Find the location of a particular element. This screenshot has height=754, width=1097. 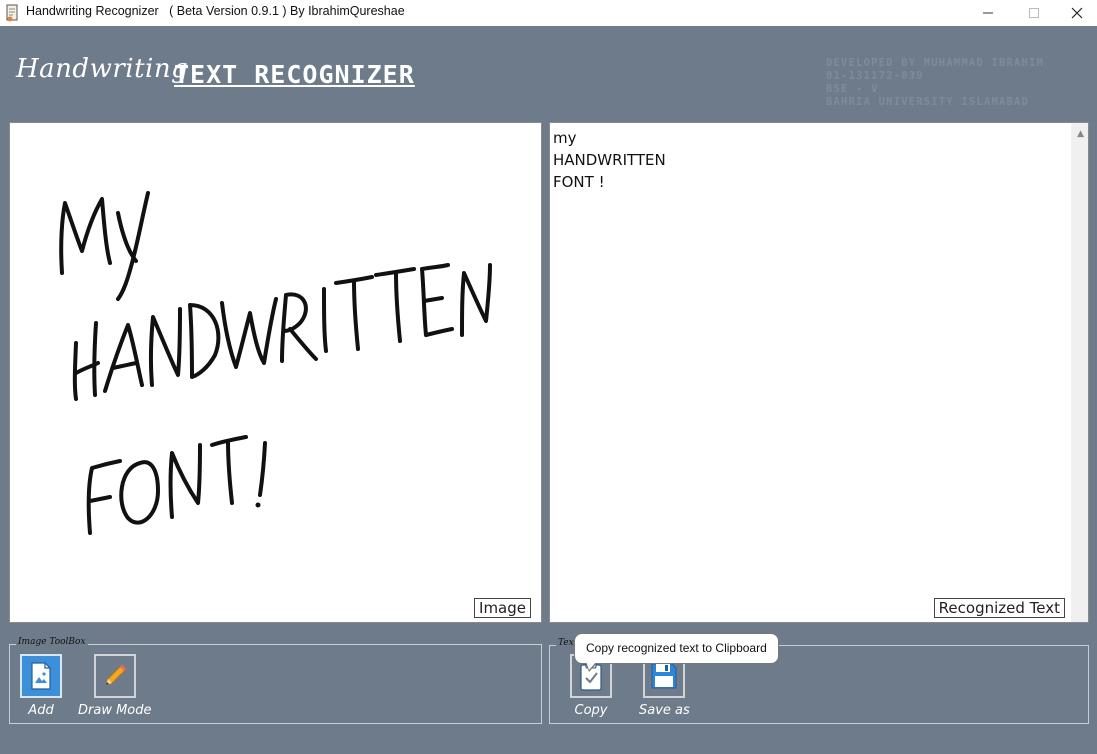

draw-mode-button is located at coordinates (114, 676).